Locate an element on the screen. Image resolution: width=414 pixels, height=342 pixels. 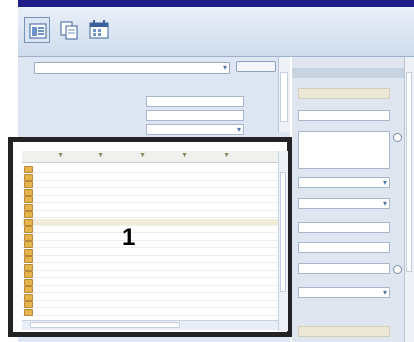
grid-horizontal-scroll-thumb is located at coordinates (105, 325).